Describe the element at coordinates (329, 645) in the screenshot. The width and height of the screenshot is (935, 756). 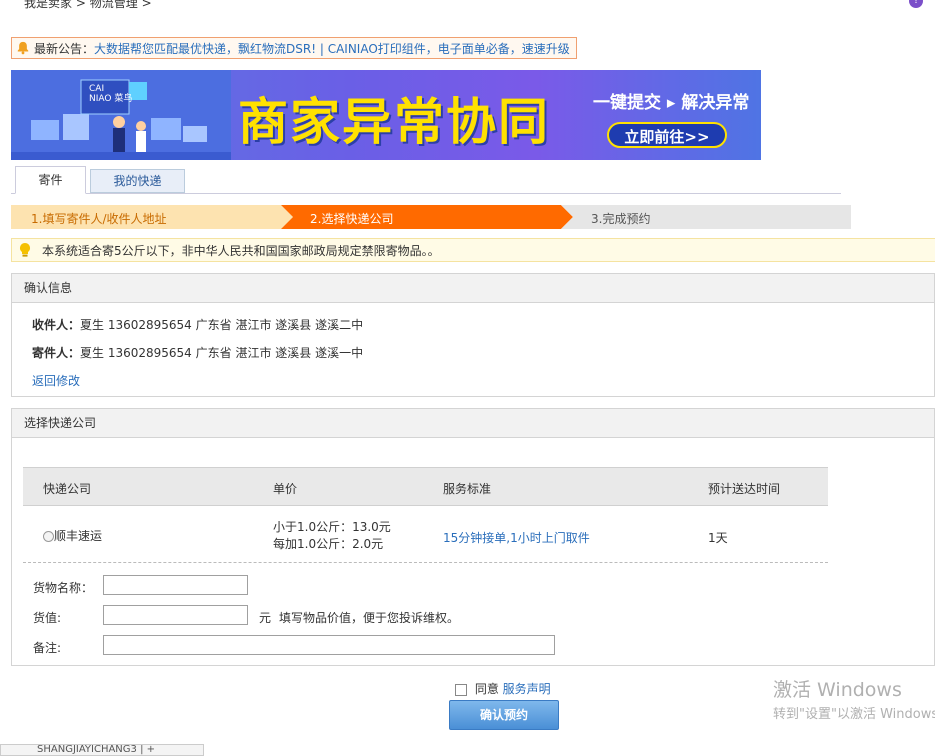
I see `remark-input` at that location.